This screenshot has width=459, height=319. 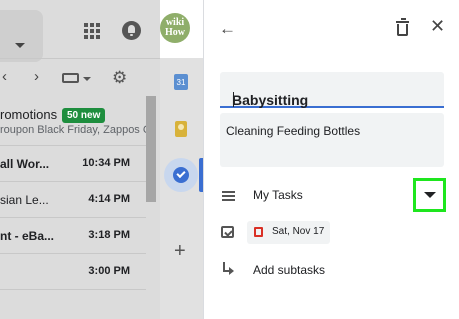 I want to click on calendar-icon, so click(x=258, y=232).